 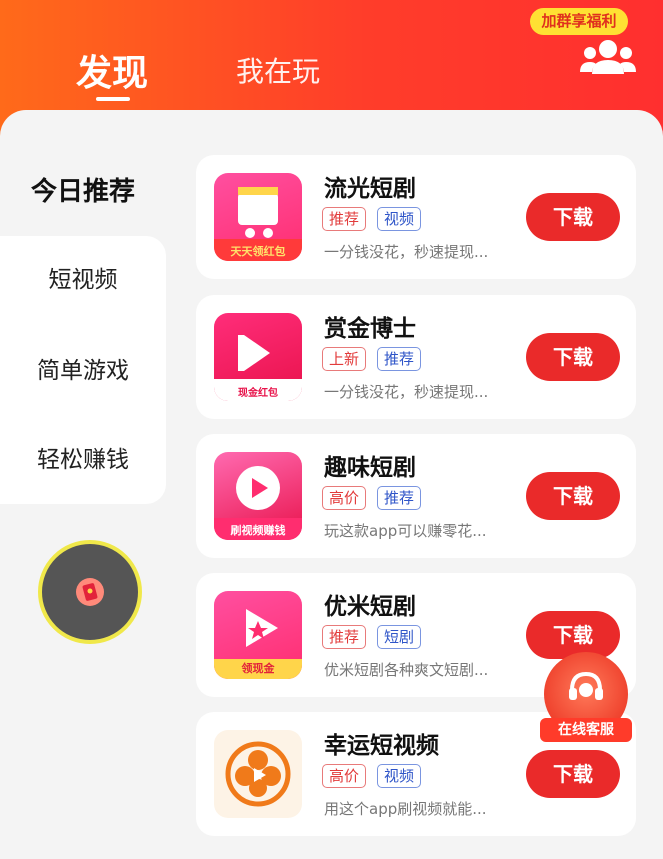 What do you see at coordinates (258, 530) in the screenshot?
I see `app-icon-caption: 刷视频赚钱` at bounding box center [258, 530].